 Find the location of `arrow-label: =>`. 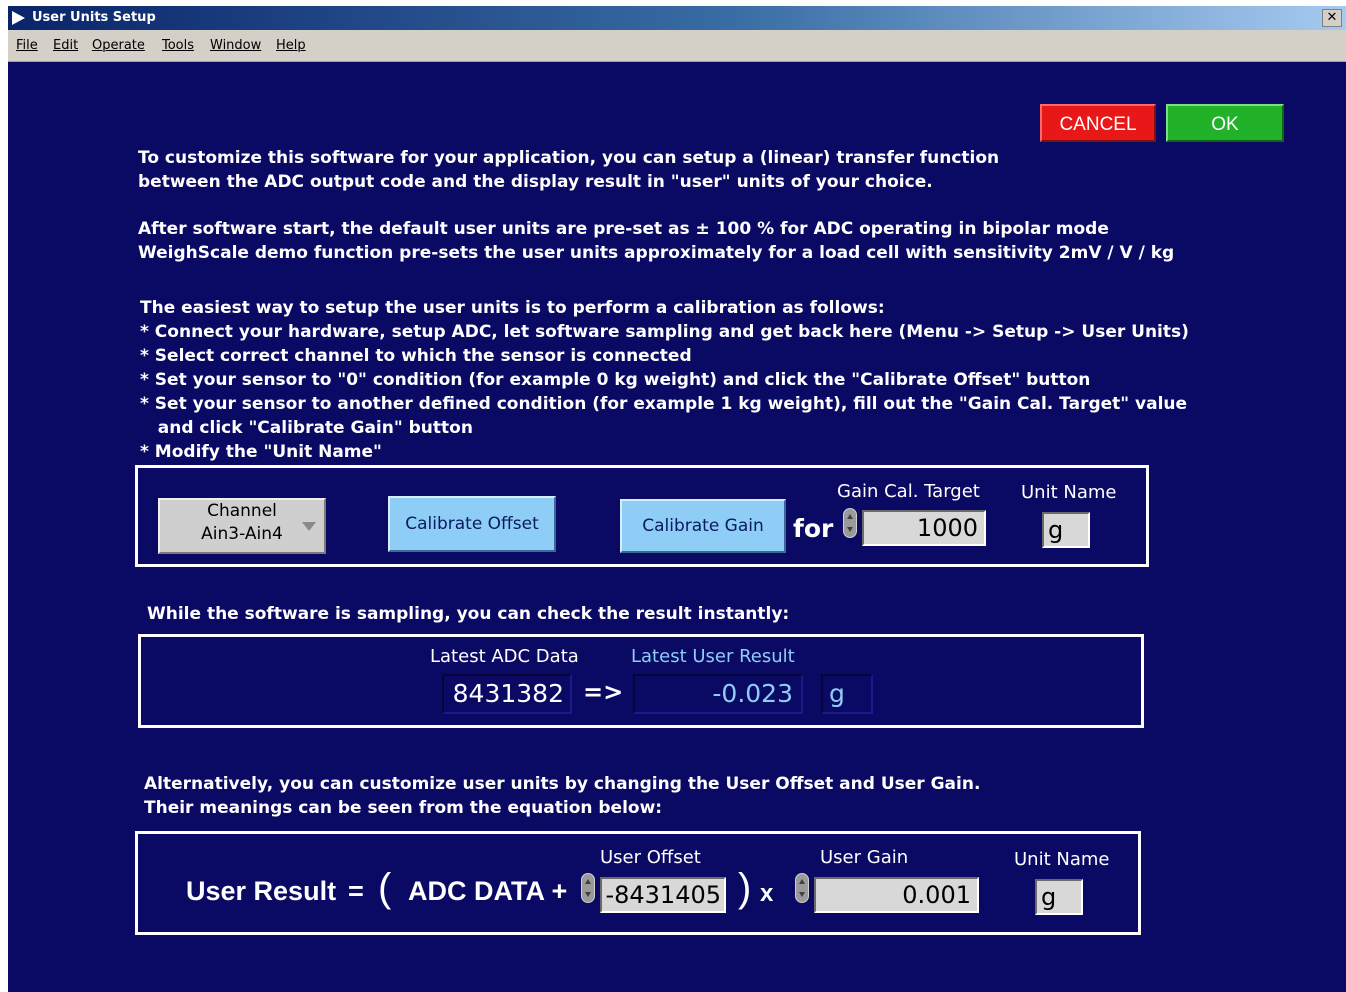

arrow-label: => is located at coordinates (603, 692).